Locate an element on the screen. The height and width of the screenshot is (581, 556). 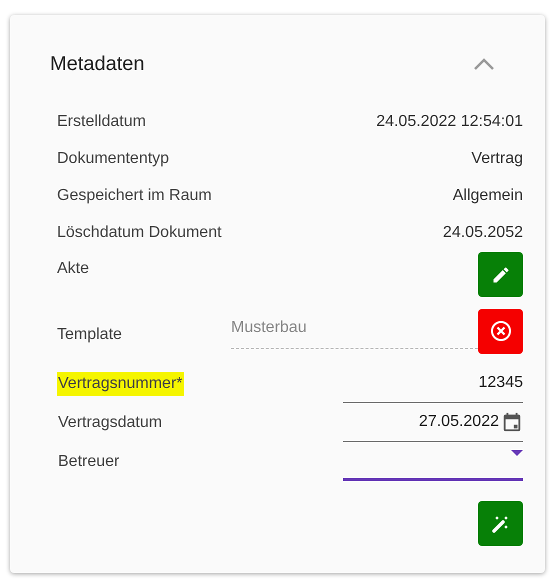
field-label: Gespeichert im Raum is located at coordinates (134, 196).